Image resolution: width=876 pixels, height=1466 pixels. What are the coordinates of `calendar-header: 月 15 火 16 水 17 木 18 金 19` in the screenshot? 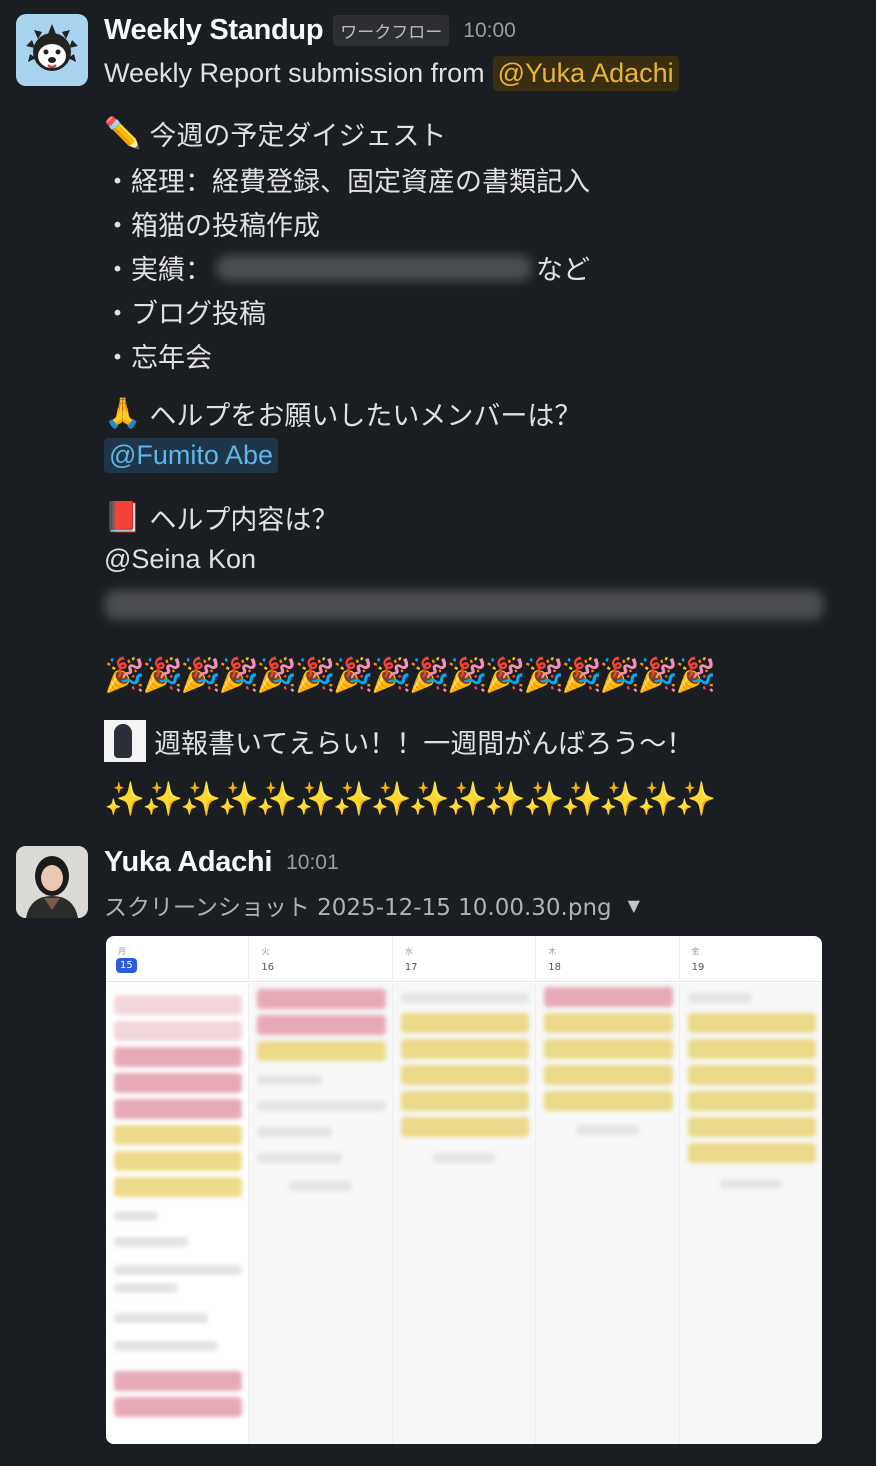 It's located at (464, 959).